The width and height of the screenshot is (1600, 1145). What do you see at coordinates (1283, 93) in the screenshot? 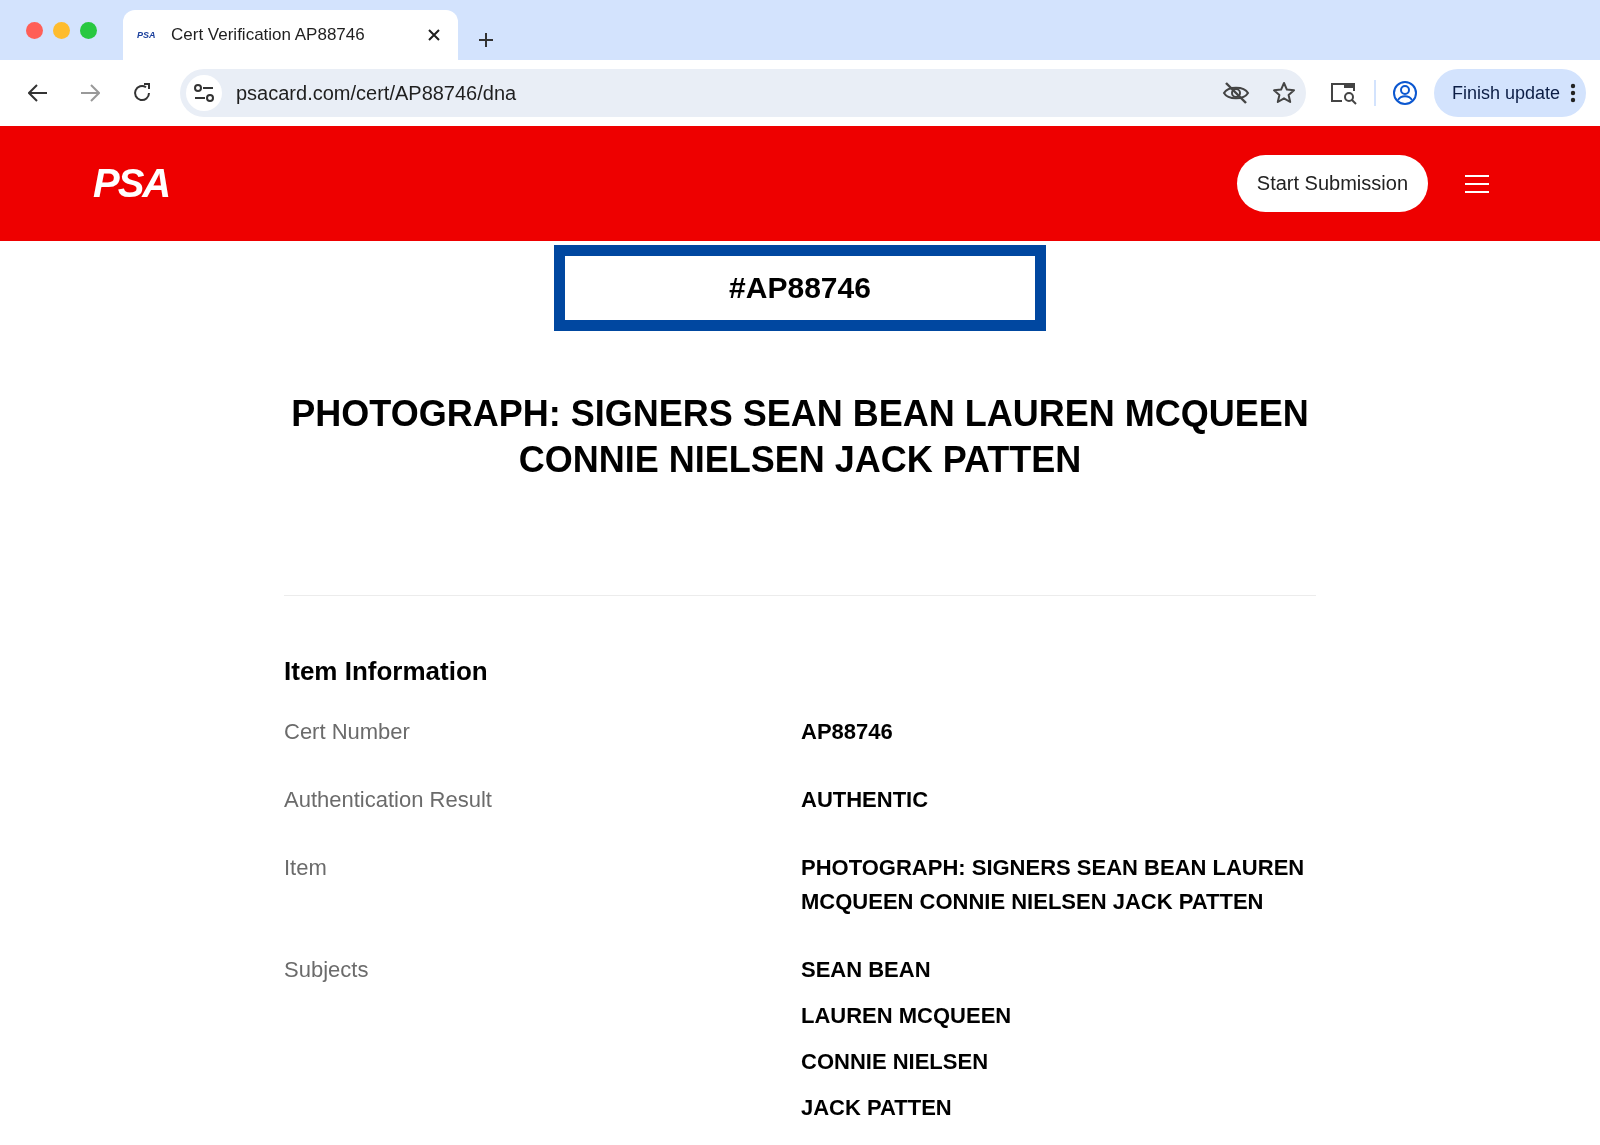
I see `star-icon` at bounding box center [1283, 93].